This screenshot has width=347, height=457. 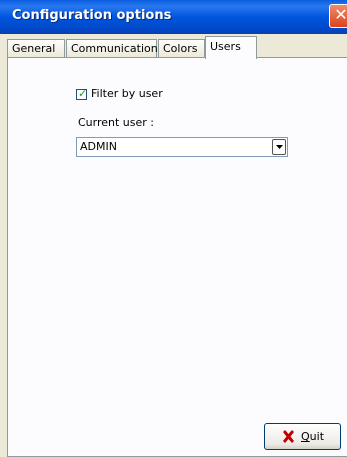 I want to click on title-bar: Configuration options ✕, so click(x=173, y=17).